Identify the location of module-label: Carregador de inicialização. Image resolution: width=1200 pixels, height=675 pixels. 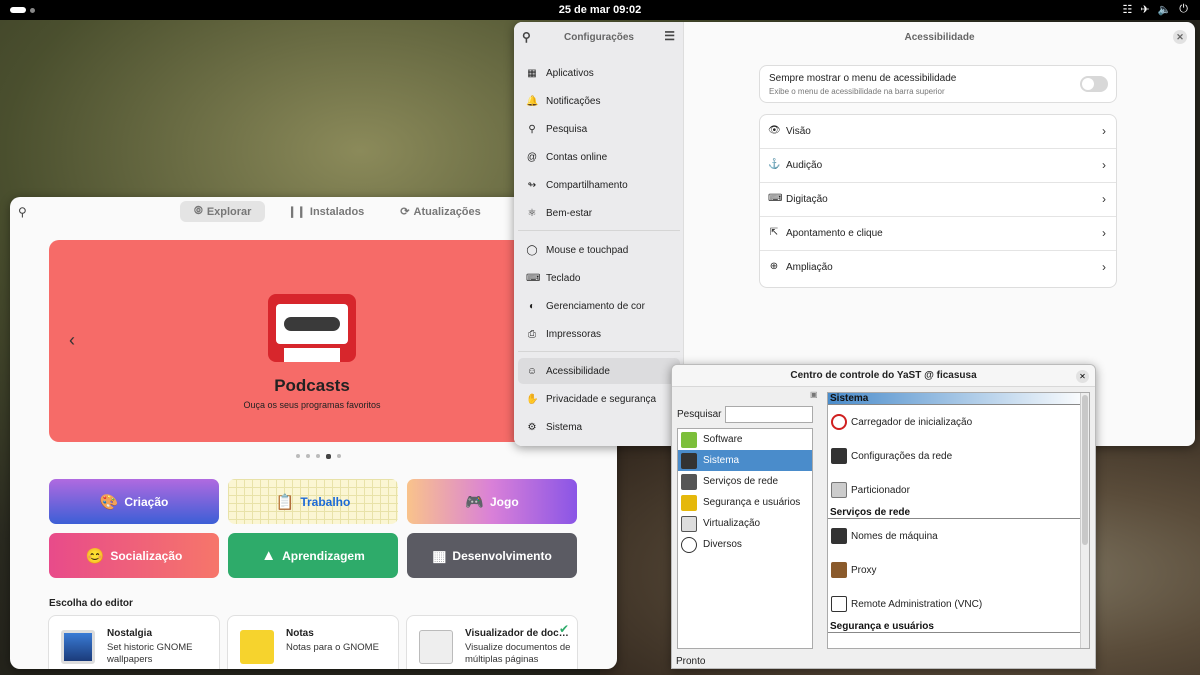
(912, 422).